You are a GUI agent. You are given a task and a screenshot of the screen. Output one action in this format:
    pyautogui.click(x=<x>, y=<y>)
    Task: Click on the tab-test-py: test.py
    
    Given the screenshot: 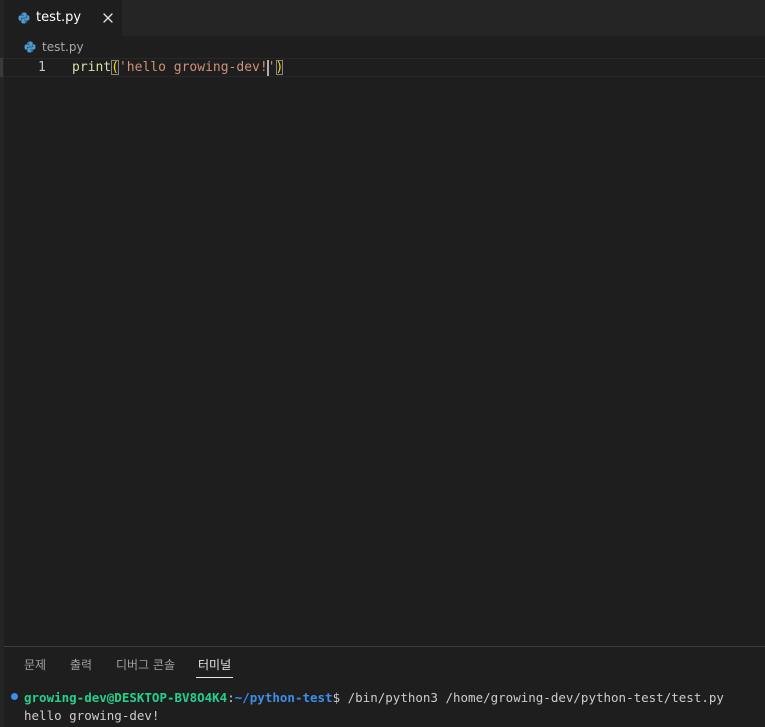 What is the action you would take?
    pyautogui.click(x=63, y=18)
    